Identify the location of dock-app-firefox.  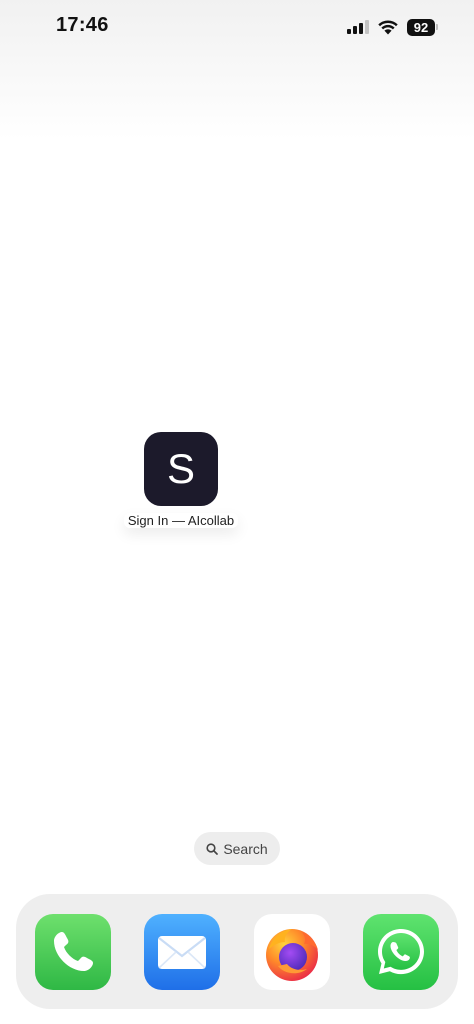
(292, 952).